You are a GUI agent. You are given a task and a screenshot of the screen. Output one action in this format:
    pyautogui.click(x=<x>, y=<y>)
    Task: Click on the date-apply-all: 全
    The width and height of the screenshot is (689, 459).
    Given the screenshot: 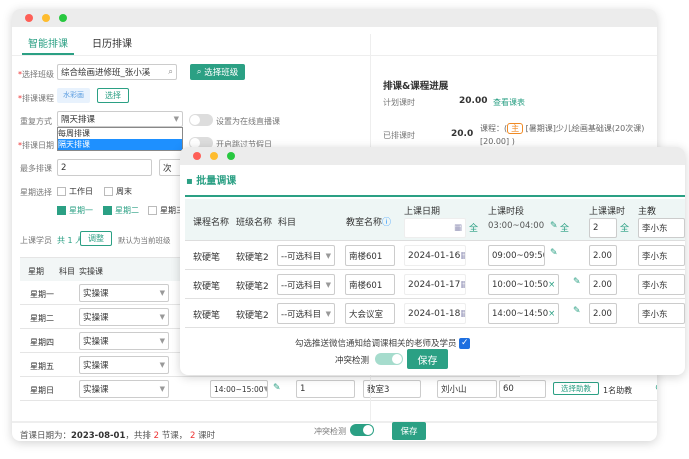 What is the action you would take?
    pyautogui.click(x=473, y=227)
    